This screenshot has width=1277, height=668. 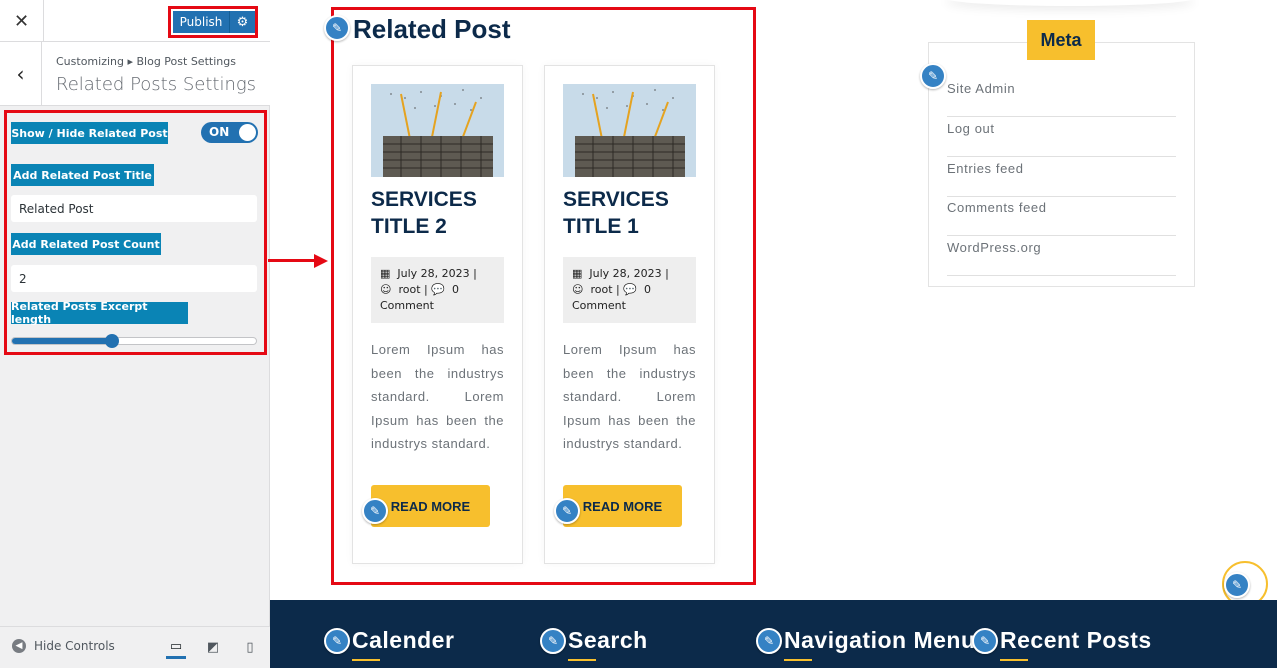 I want to click on footer-widget-title-recent-posts: Recent Posts, so click(x=1076, y=640).